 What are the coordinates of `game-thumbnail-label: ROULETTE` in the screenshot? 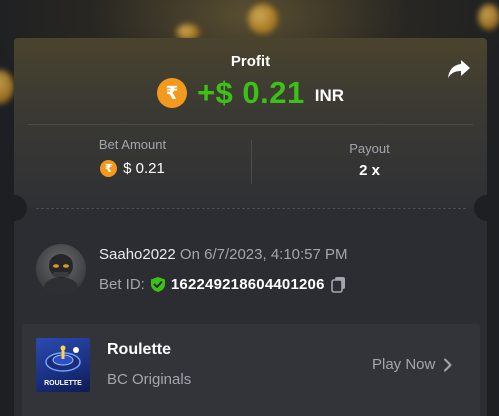 It's located at (63, 383).